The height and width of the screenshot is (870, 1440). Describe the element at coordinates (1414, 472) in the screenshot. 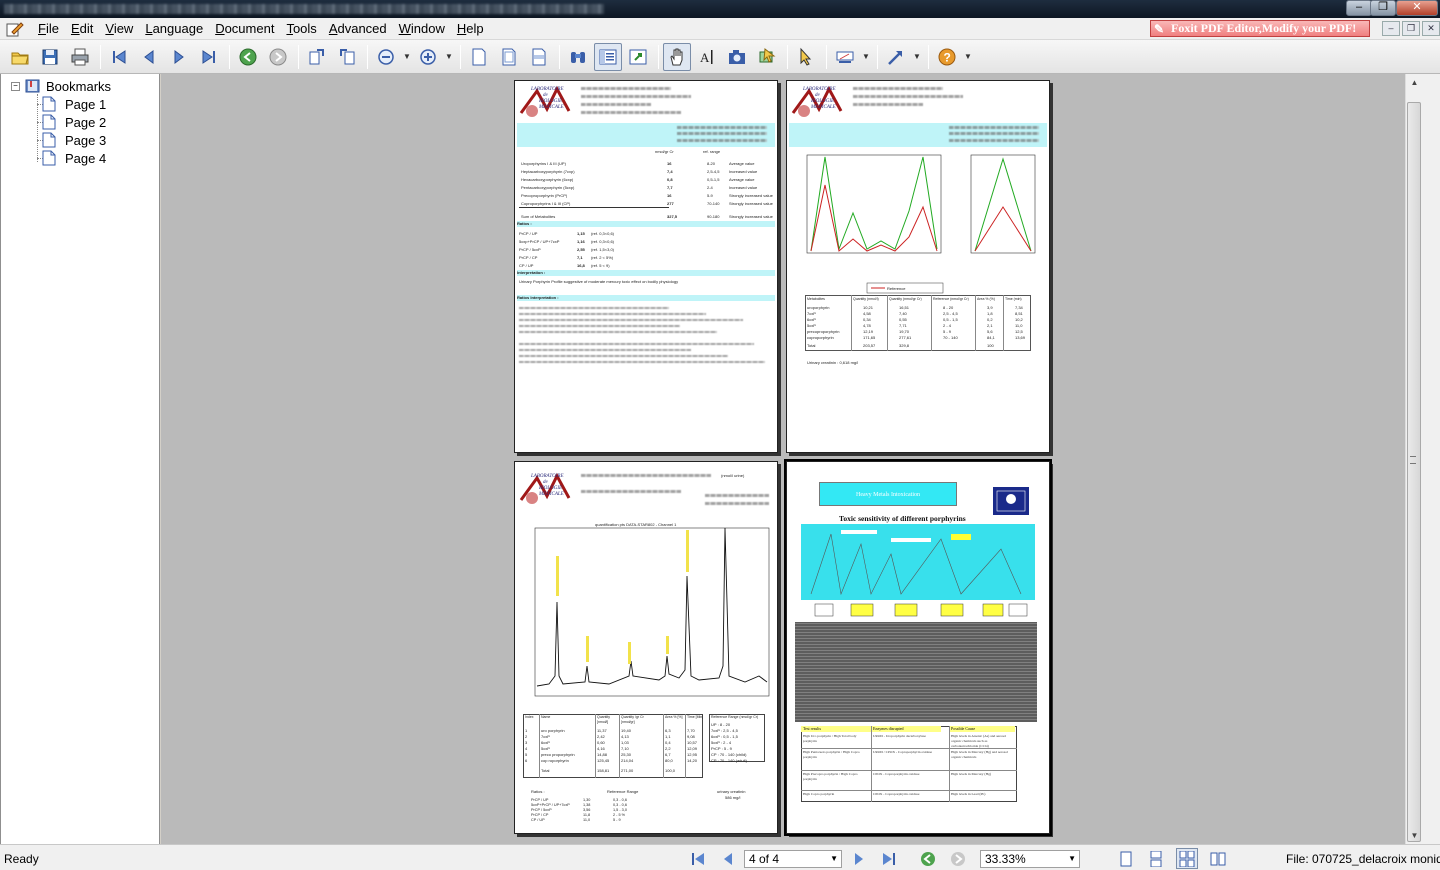

I see `scroll-thumb` at that location.